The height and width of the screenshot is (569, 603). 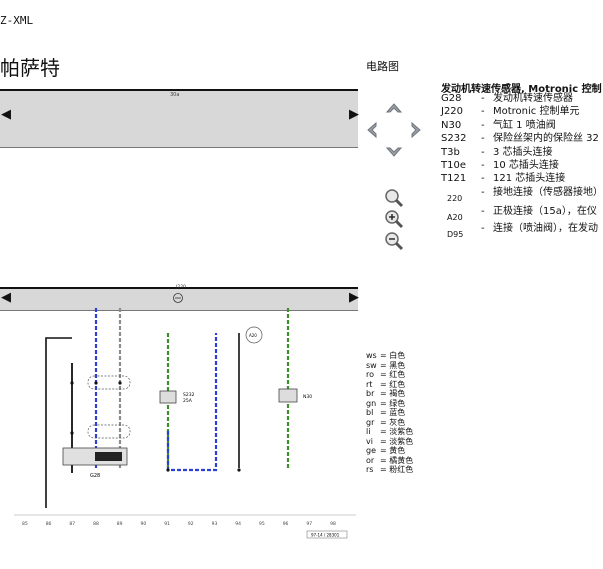 I want to click on bottom-ref-number: 86, so click(x=49, y=524).